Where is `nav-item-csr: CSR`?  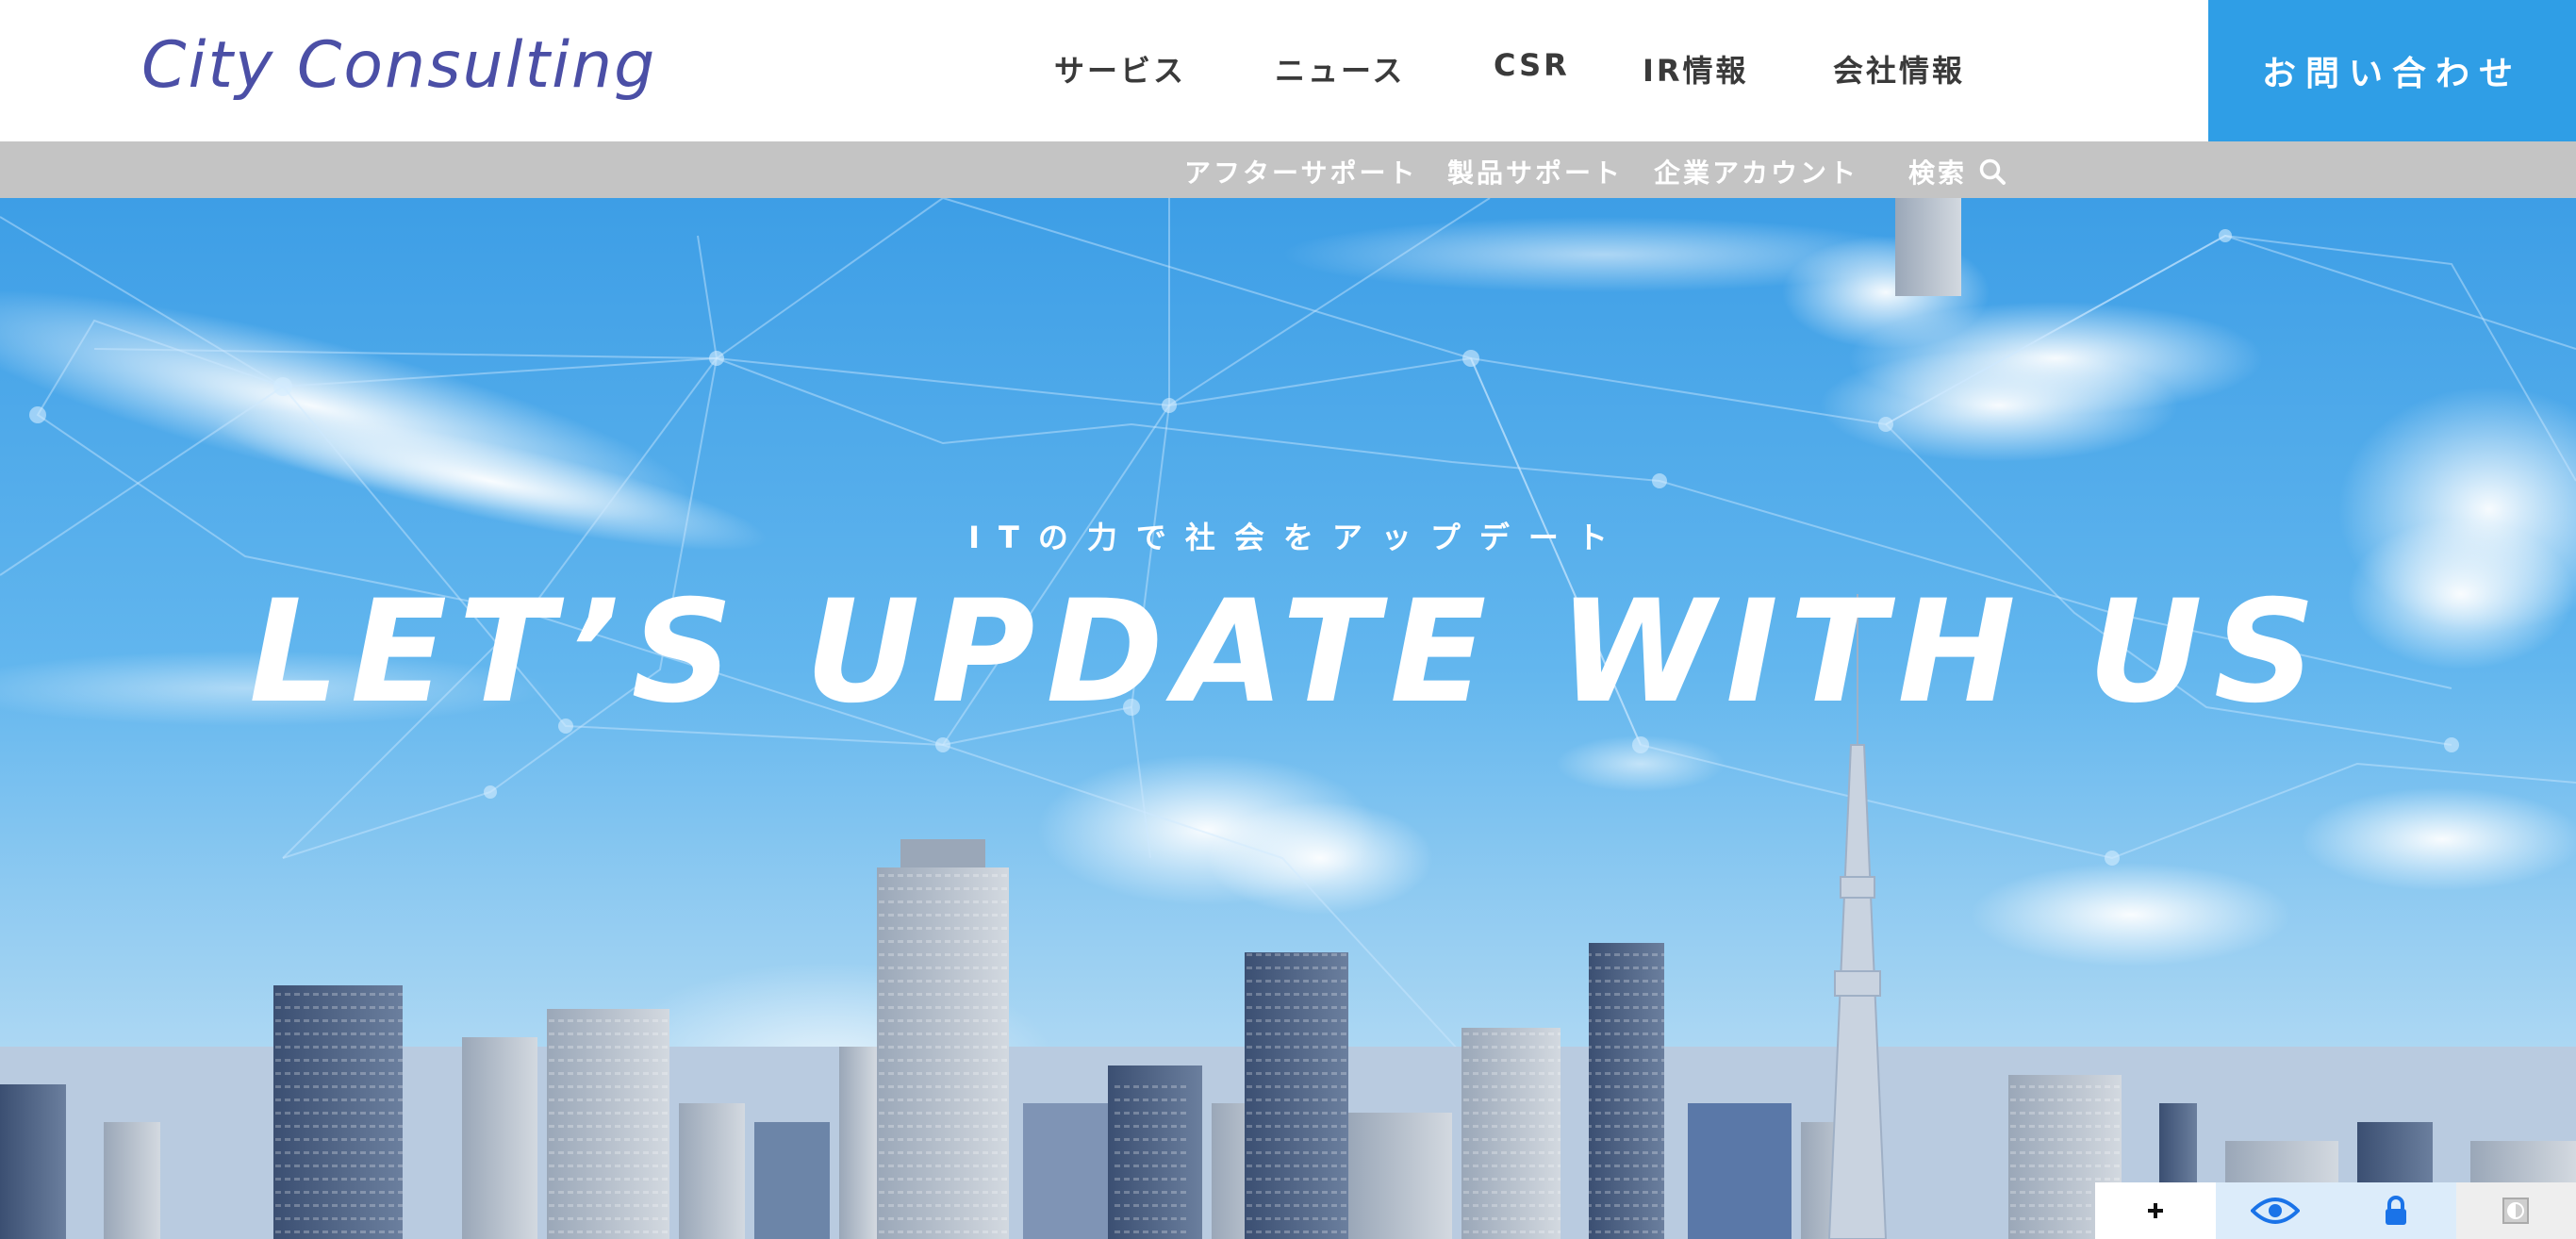 nav-item-csr: CSR is located at coordinates (1532, 65).